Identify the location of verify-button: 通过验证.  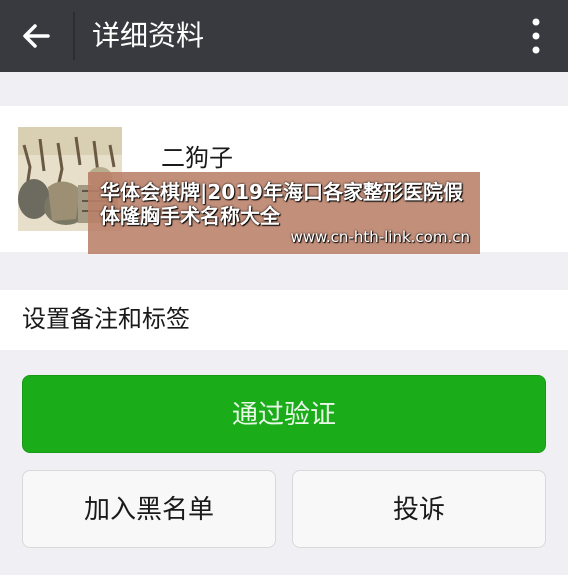
(284, 414).